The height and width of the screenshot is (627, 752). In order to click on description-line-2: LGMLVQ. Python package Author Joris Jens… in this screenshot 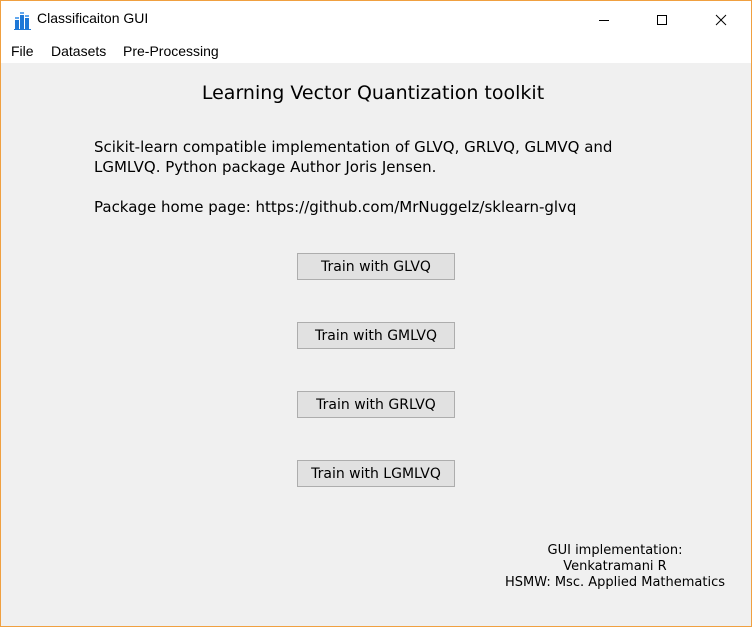, I will do `click(265, 167)`.